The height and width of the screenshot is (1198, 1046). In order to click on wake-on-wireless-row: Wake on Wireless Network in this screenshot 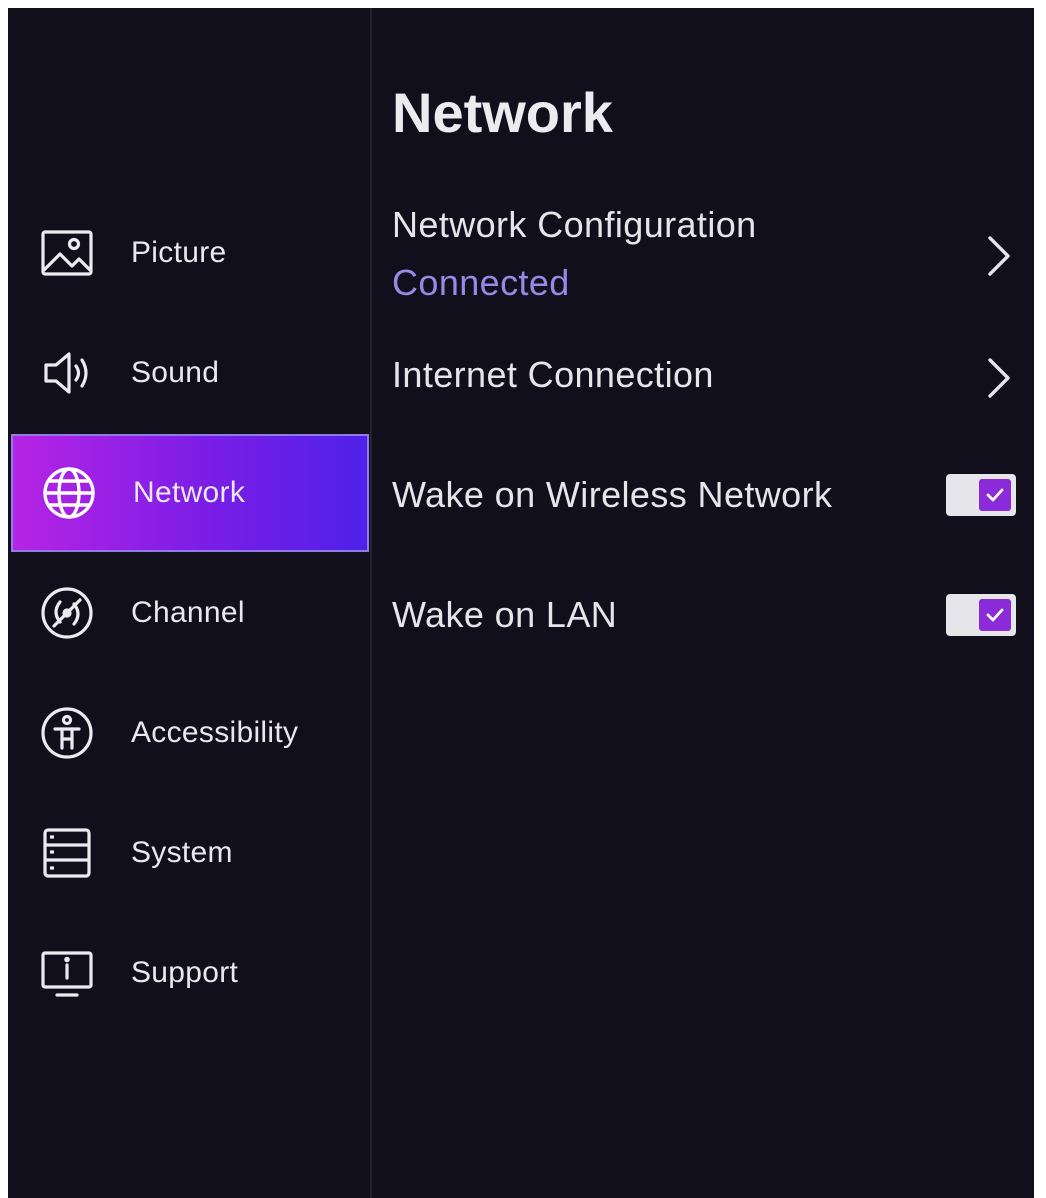, I will do `click(703, 499)`.